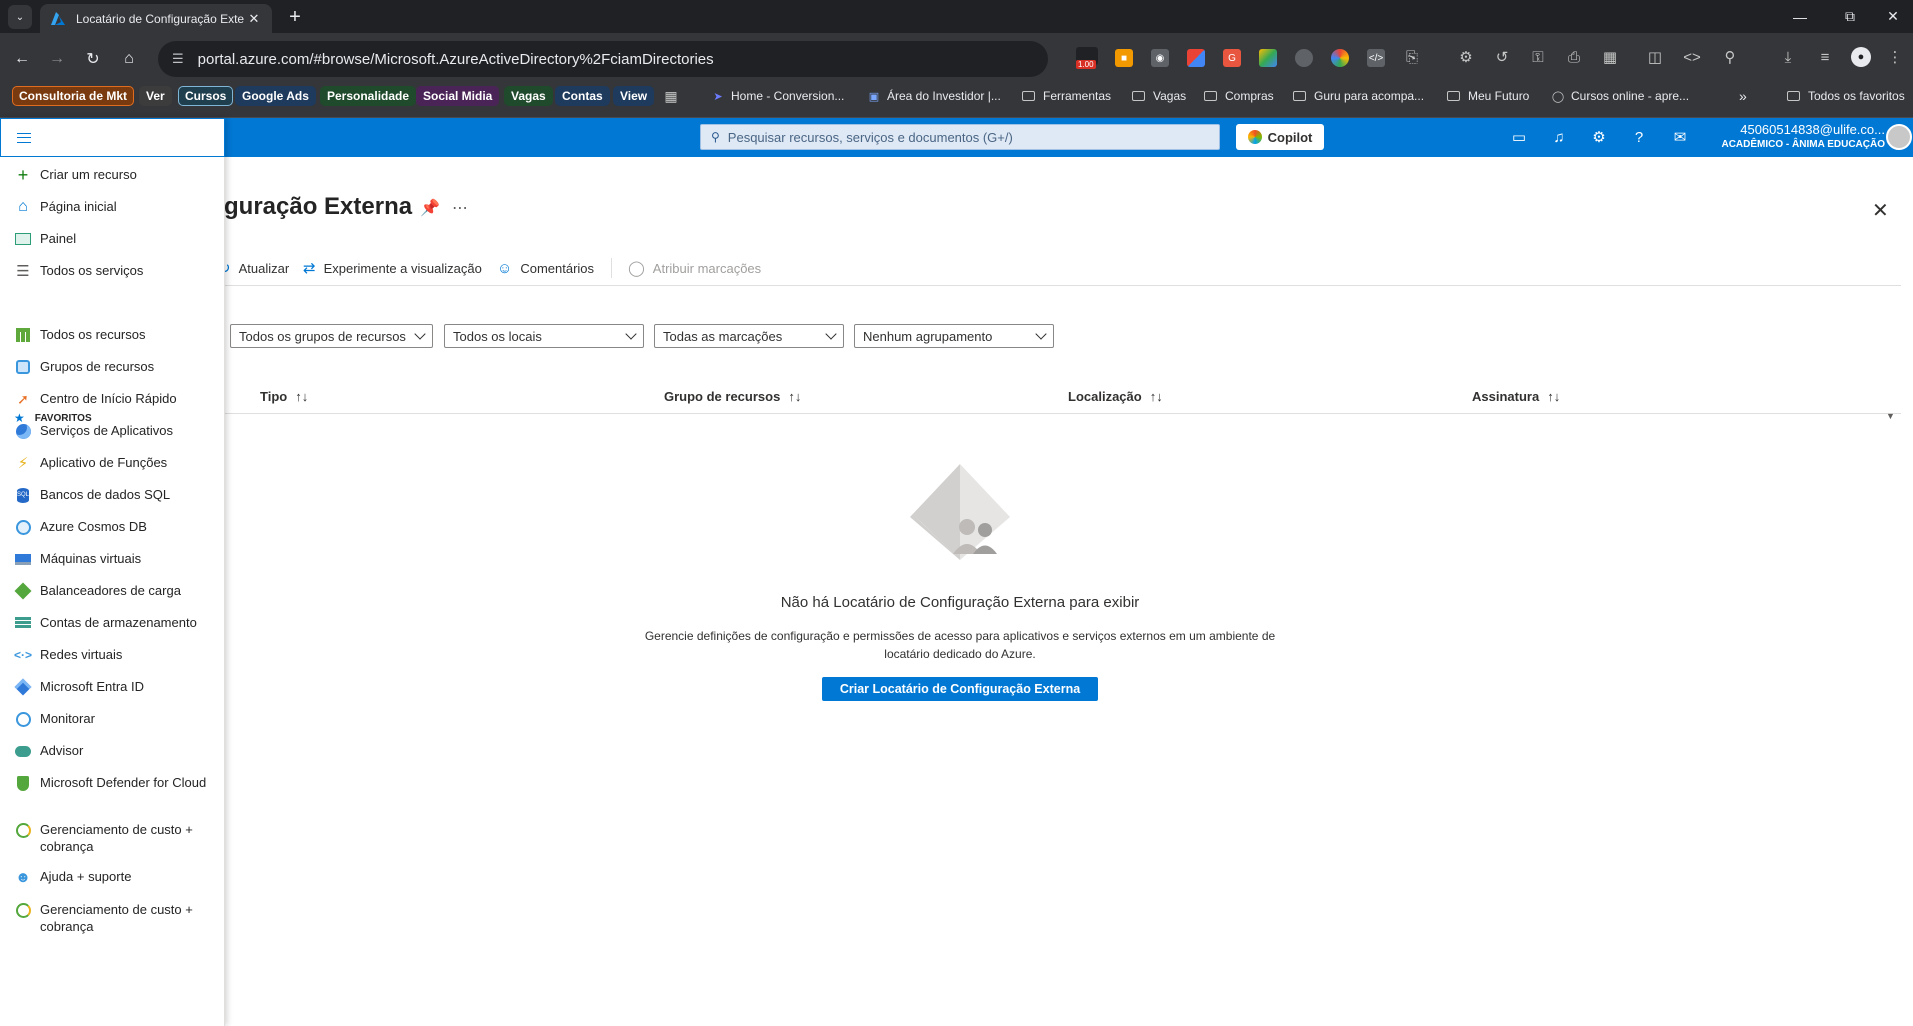 Image resolution: width=1913 pixels, height=1026 pixels. What do you see at coordinates (634, 96) in the screenshot?
I see `bookmark-chip-view: View` at bounding box center [634, 96].